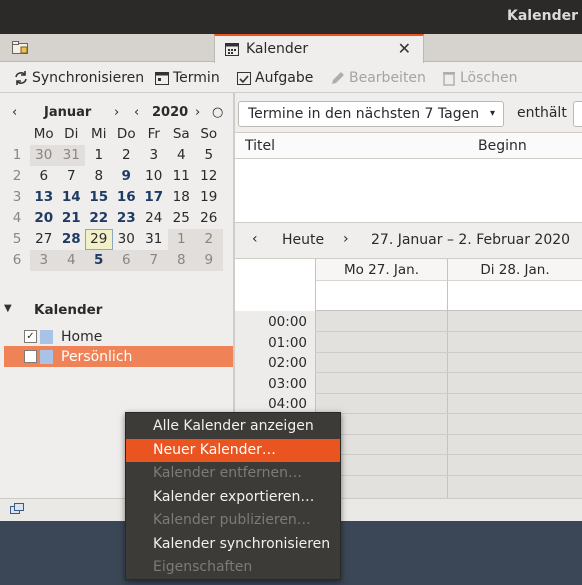  What do you see at coordinates (136, 112) in the screenshot?
I see `prev-year-button: ‹` at bounding box center [136, 112].